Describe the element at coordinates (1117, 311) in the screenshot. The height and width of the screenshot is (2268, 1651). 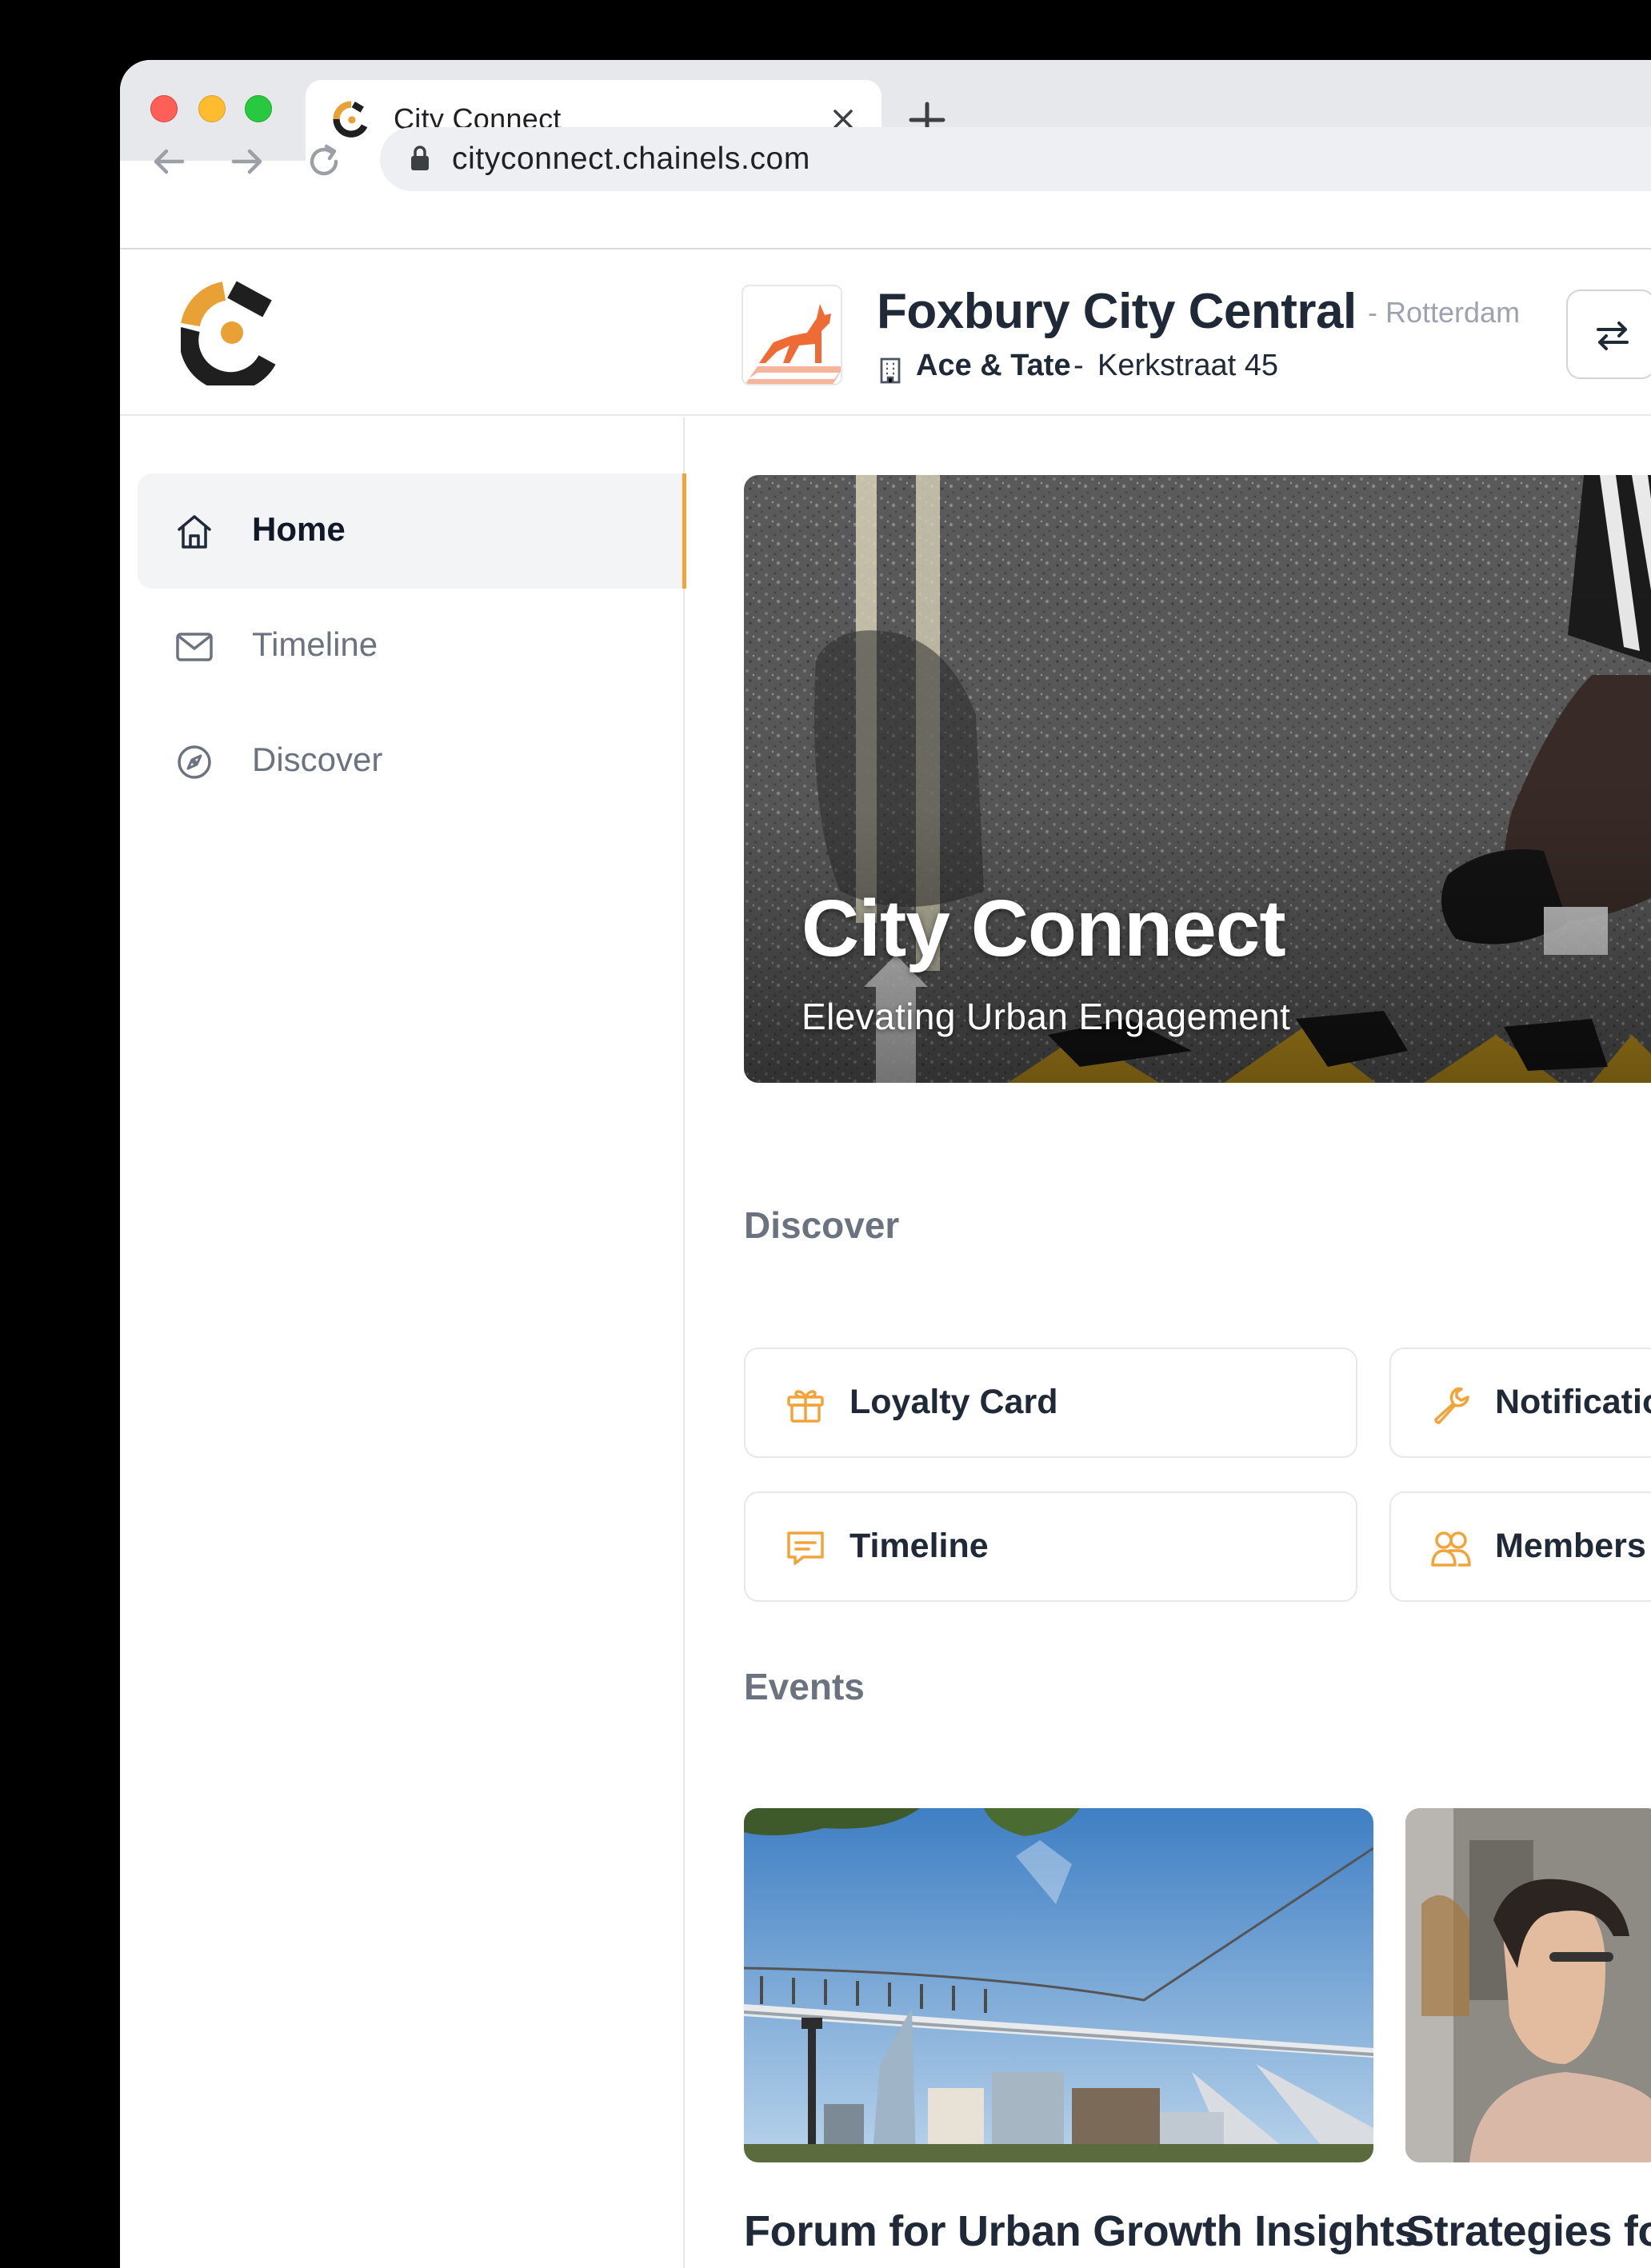
I see `org-name: Foxbury City Central` at that location.